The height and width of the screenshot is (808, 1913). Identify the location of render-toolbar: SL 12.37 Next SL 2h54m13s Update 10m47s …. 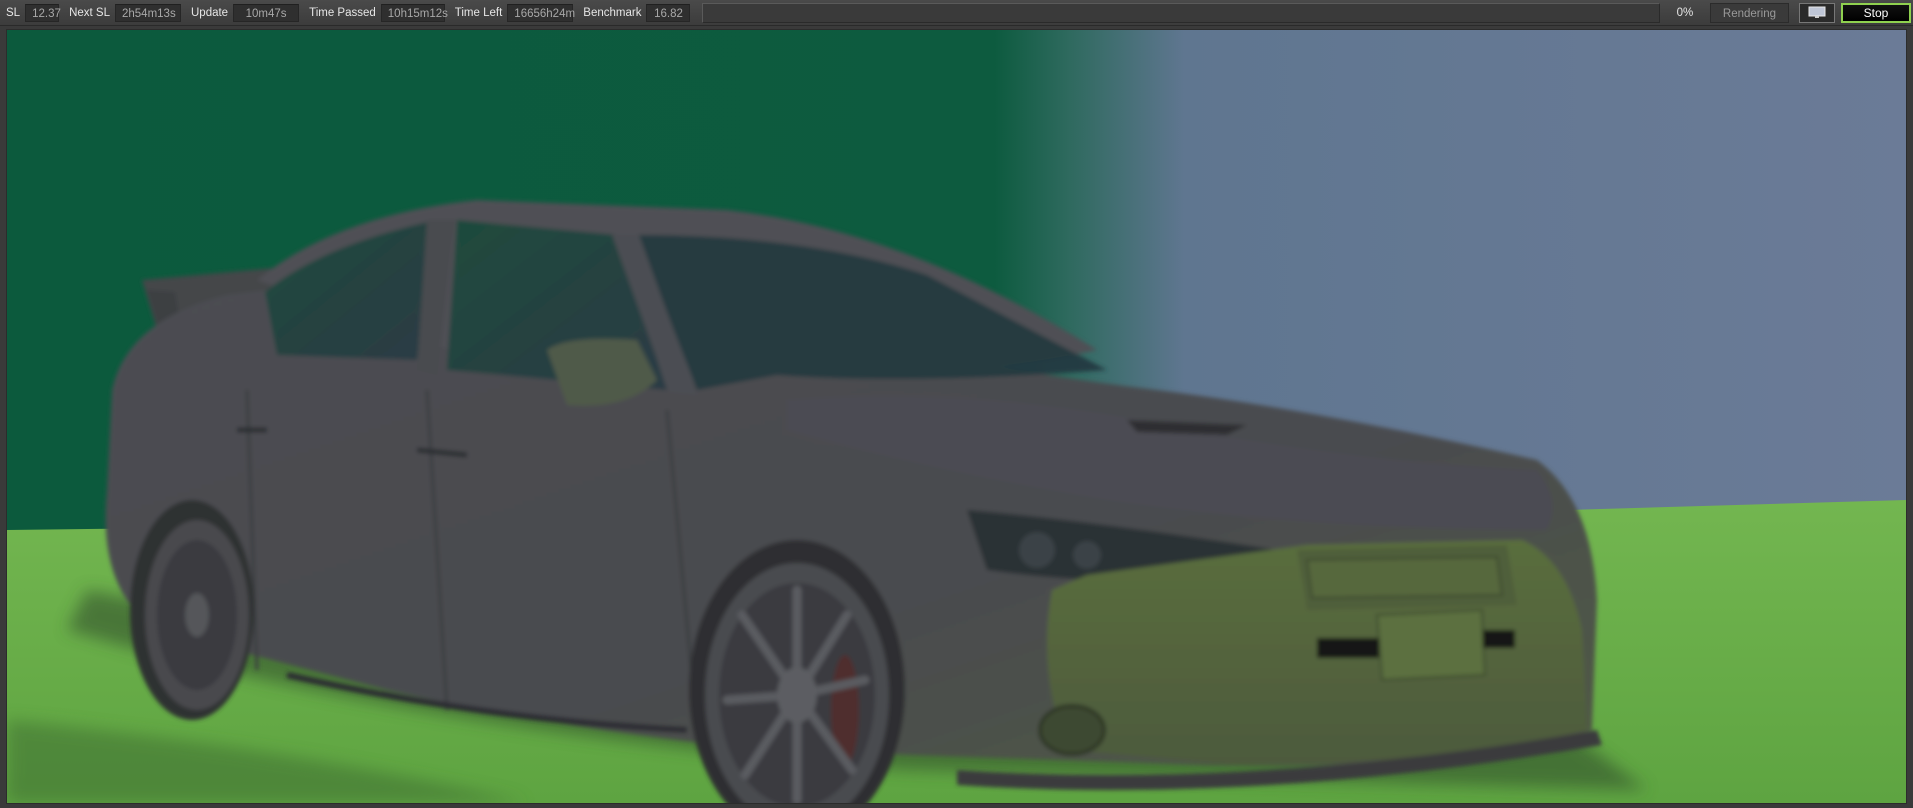
(956, 13).